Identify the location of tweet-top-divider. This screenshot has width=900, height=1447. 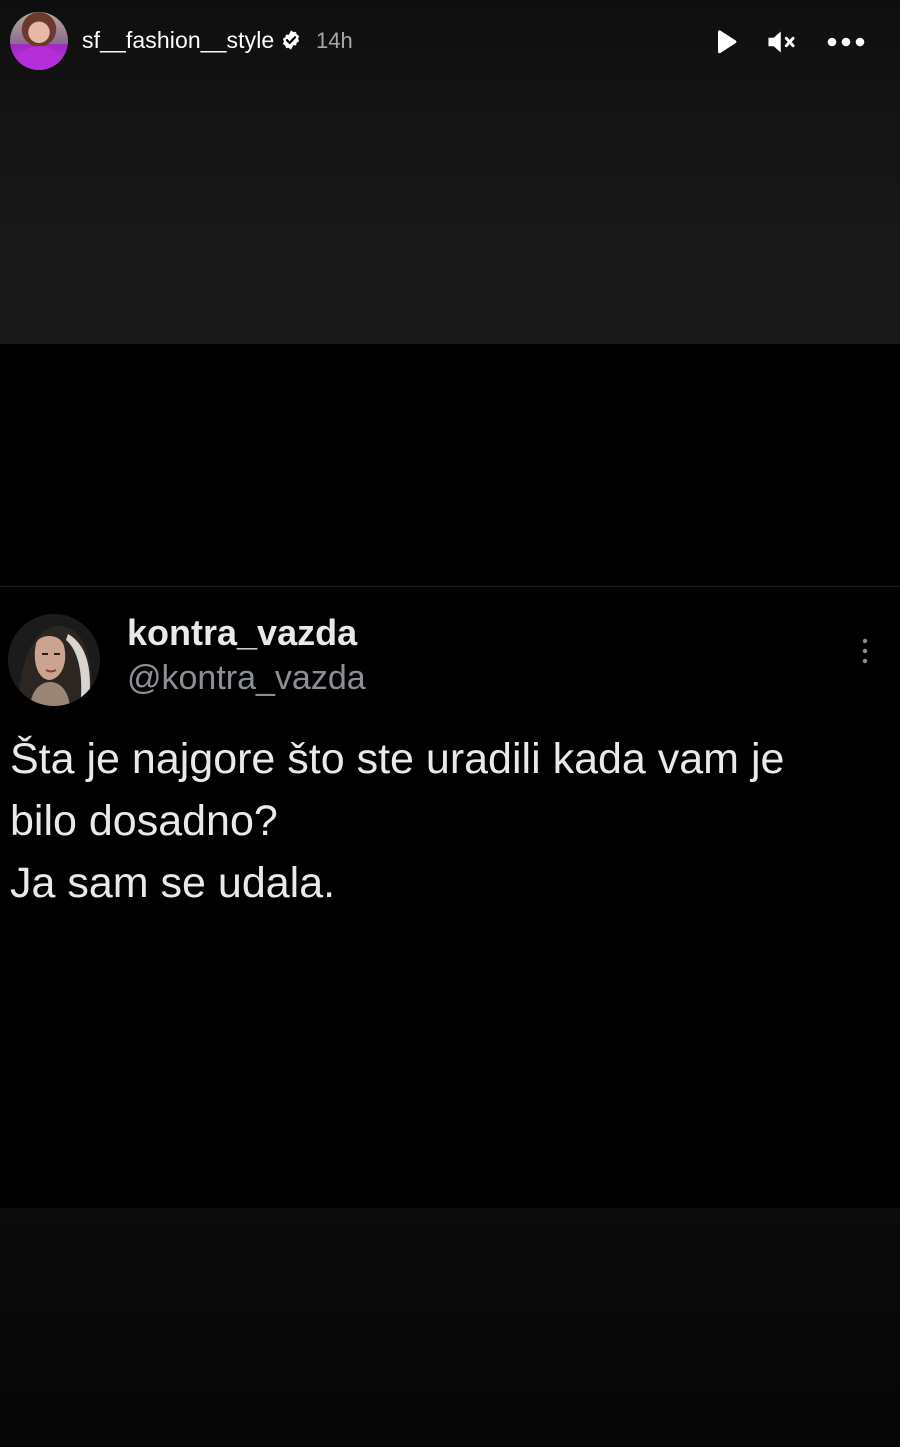
(450, 586).